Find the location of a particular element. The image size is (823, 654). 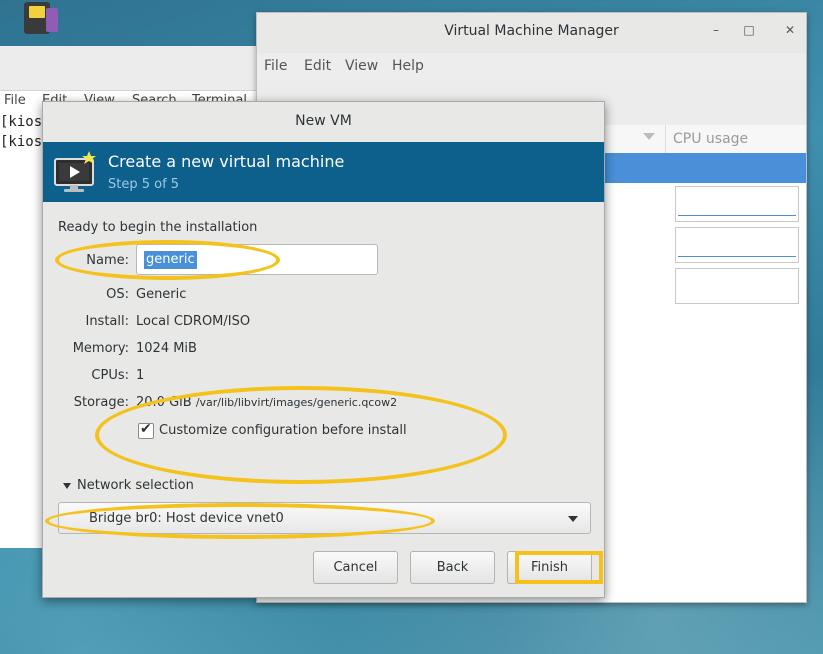

storage-label: Storage: is located at coordinates (101, 402).